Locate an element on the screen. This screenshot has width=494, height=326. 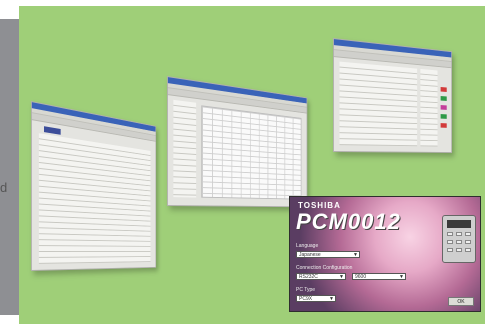
pc-type-select: PC9X ▼ is located at coordinates (316, 298).